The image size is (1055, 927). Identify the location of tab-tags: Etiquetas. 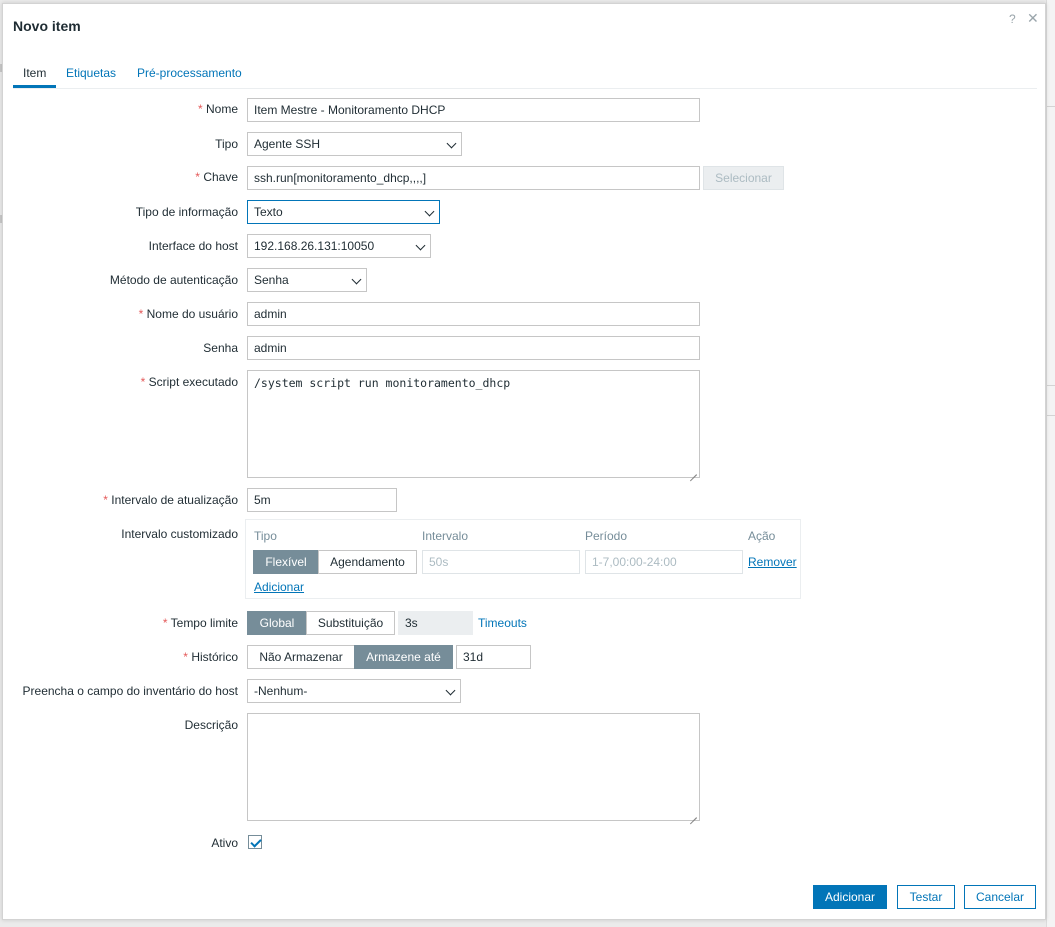
(91, 73).